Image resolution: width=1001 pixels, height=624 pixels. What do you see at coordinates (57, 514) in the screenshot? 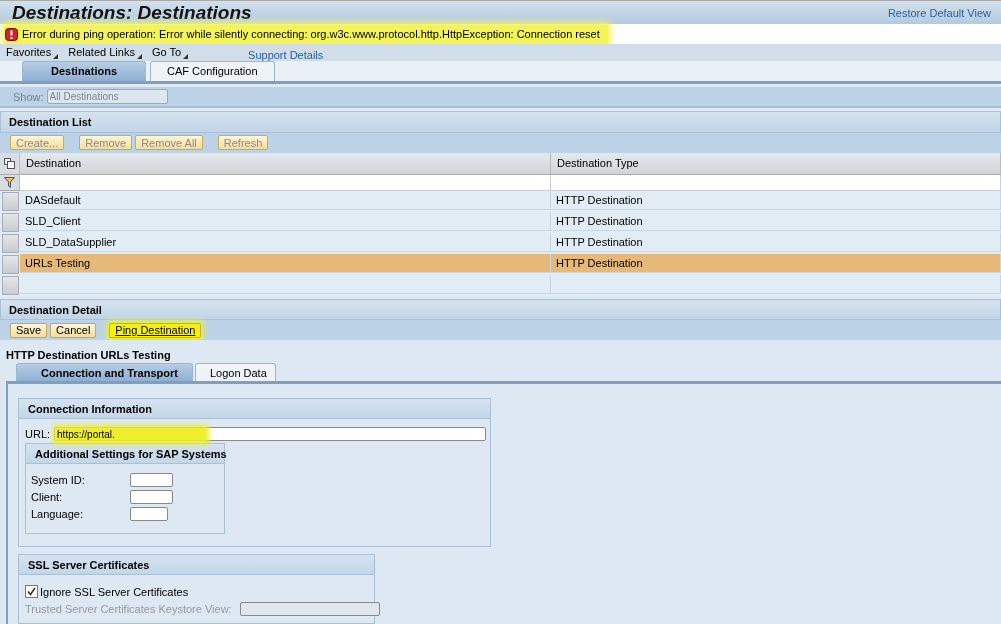
I see `field-label: Language:` at bounding box center [57, 514].